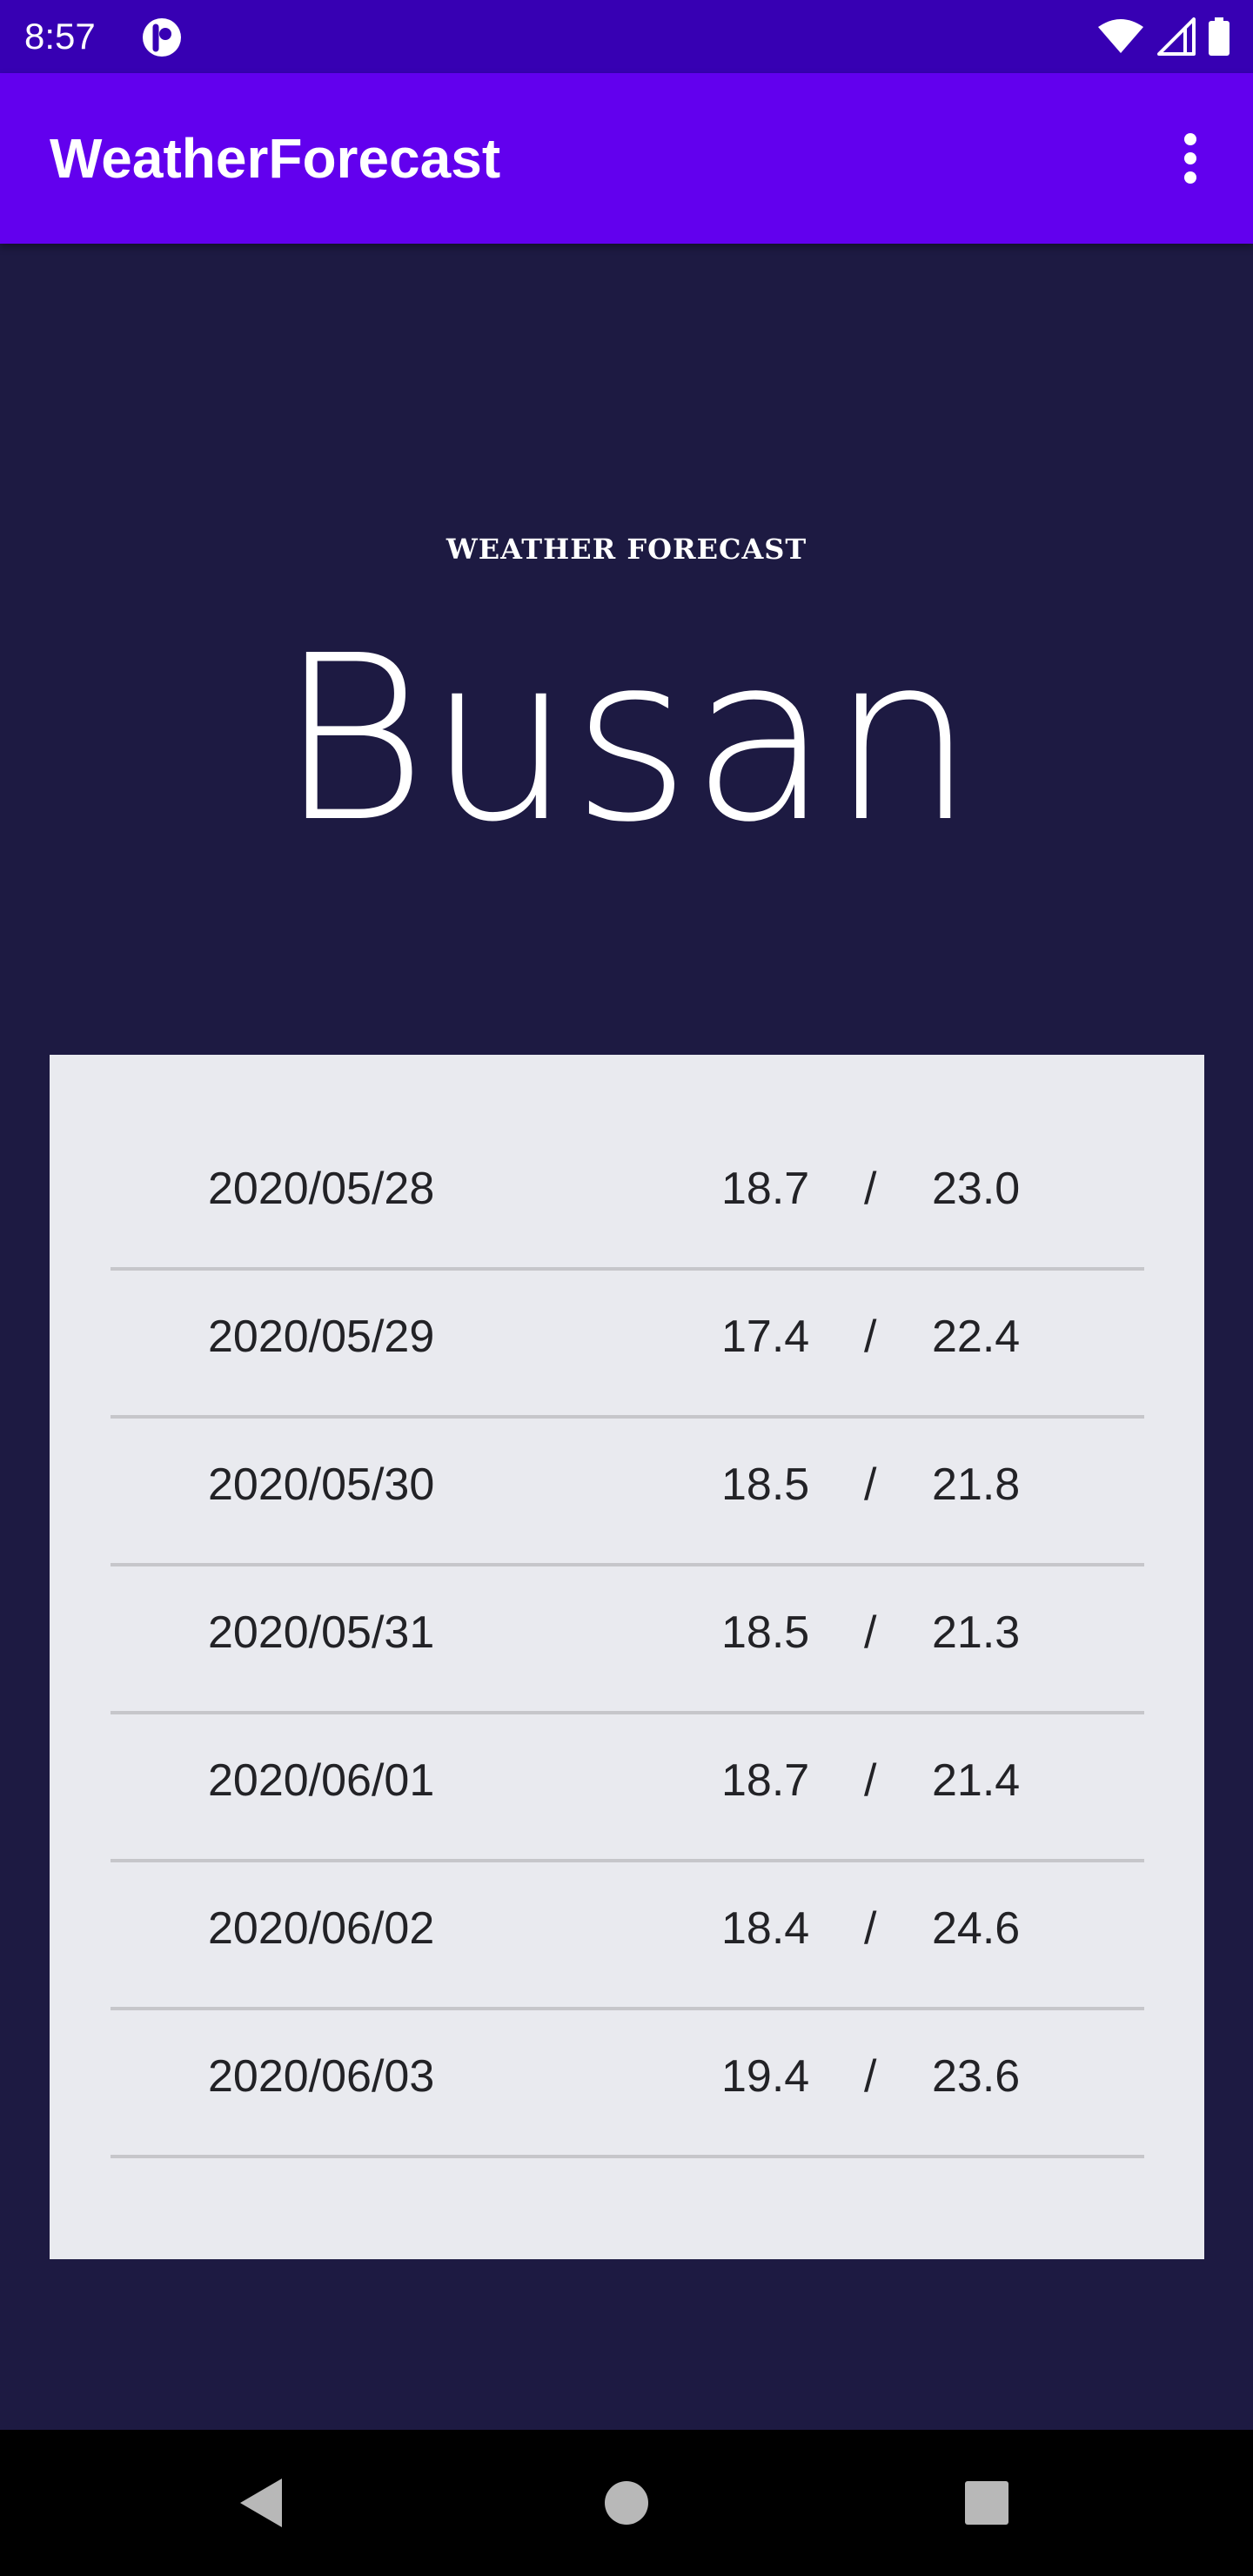 Image resolution: width=1253 pixels, height=2576 pixels. What do you see at coordinates (321, 1633) in the screenshot?
I see `forecast-date: 2020/05/31` at bounding box center [321, 1633].